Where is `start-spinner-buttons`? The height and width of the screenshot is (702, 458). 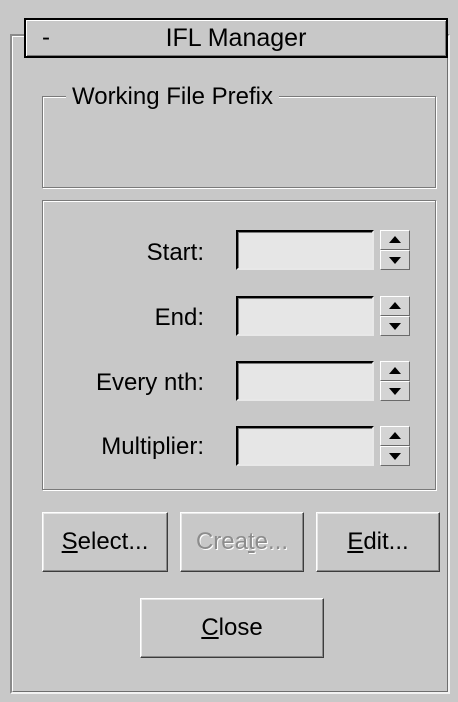
start-spinner-buttons is located at coordinates (395, 250).